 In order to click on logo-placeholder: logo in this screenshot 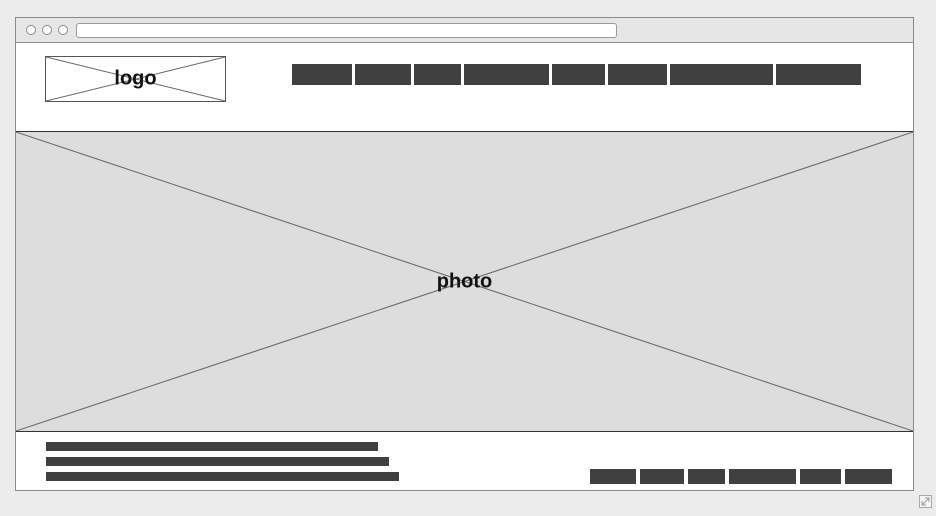, I will do `click(135, 79)`.